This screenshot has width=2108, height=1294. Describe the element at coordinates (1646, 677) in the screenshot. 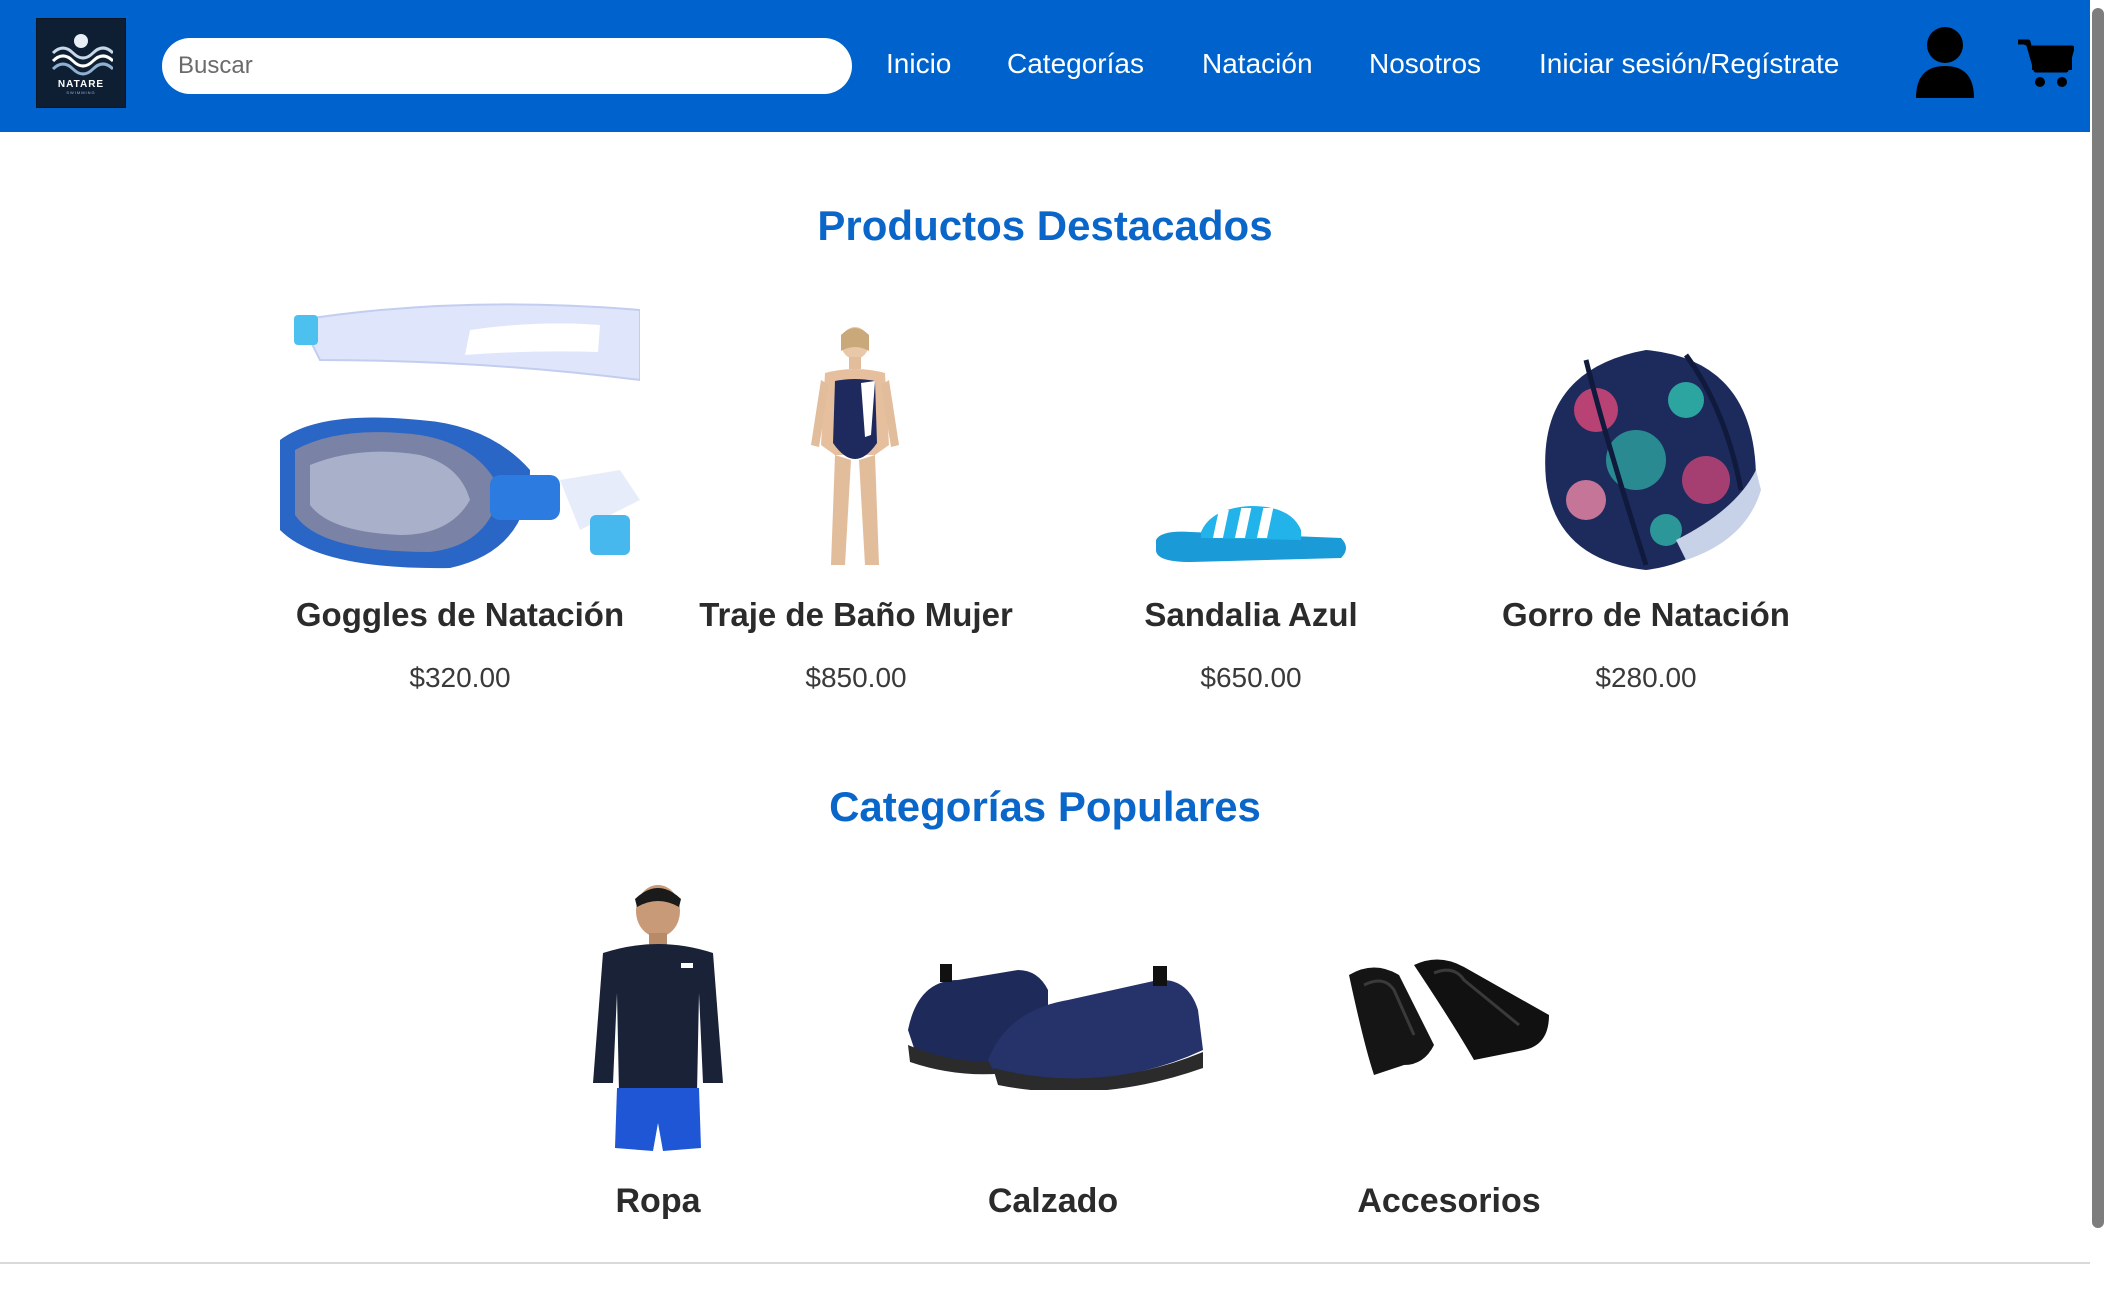

I see `product-price: $280.00` at that location.